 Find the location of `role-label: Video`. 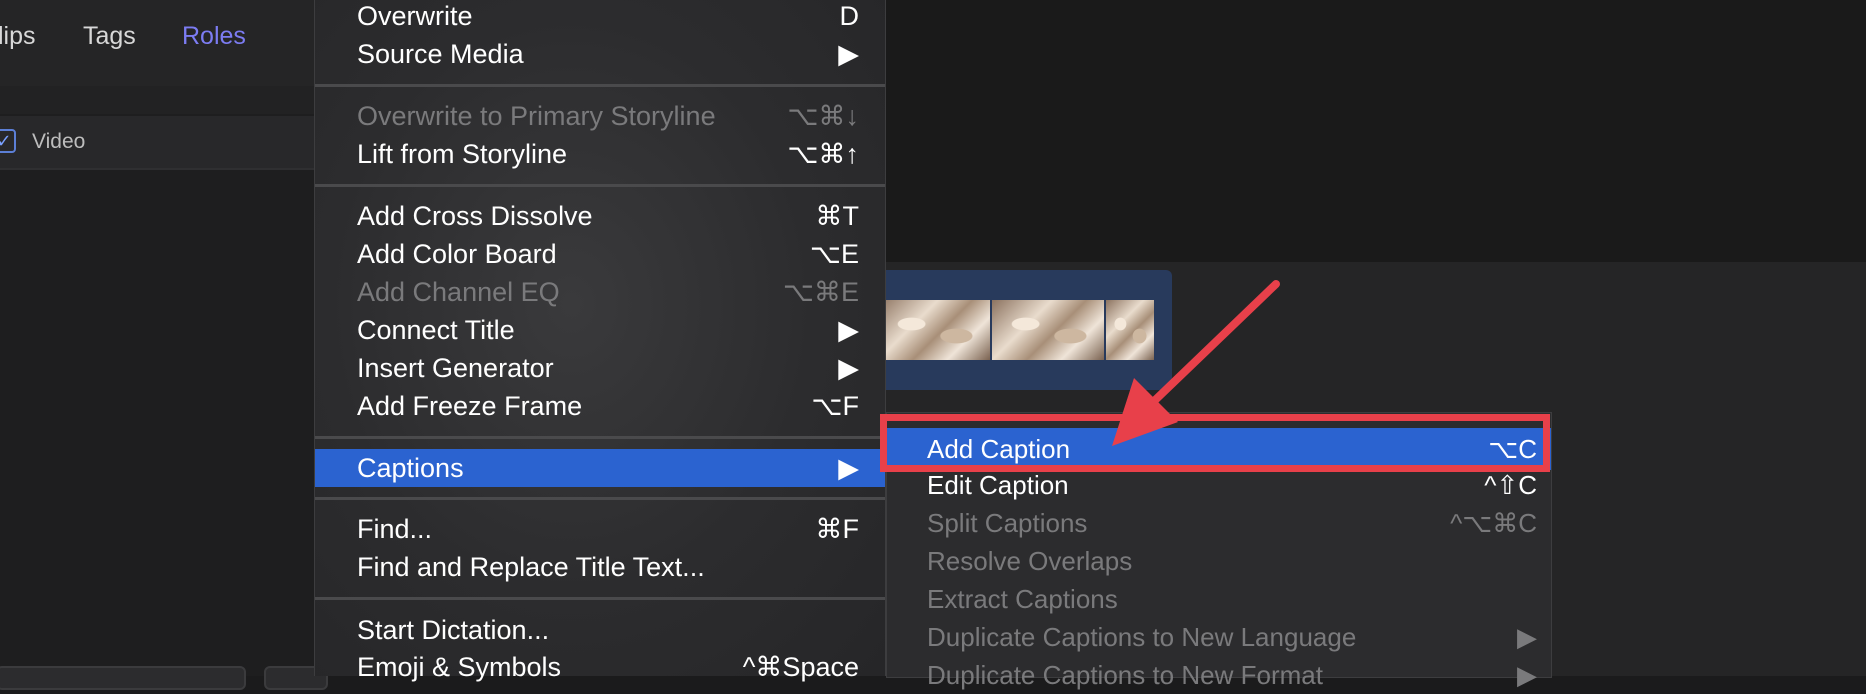

role-label: Video is located at coordinates (59, 141).